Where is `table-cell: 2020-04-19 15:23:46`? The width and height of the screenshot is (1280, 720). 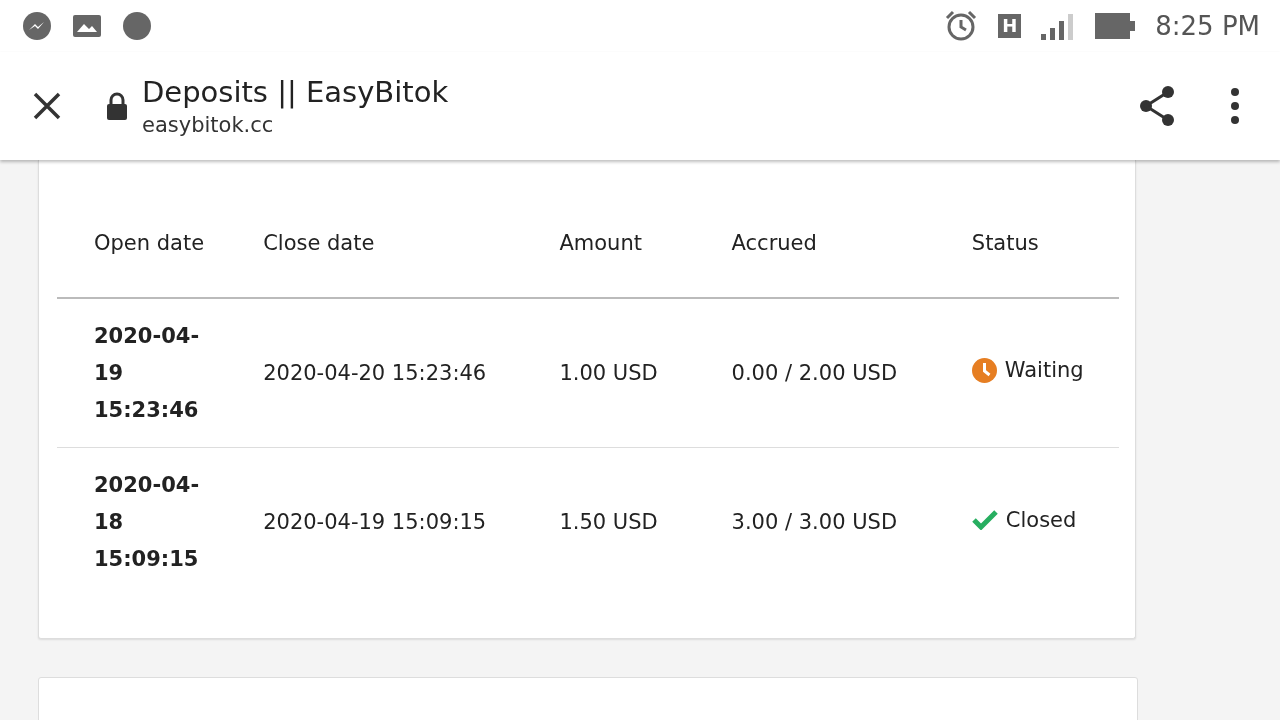
table-cell: 2020-04-19 15:23:46 is located at coordinates (147, 372).